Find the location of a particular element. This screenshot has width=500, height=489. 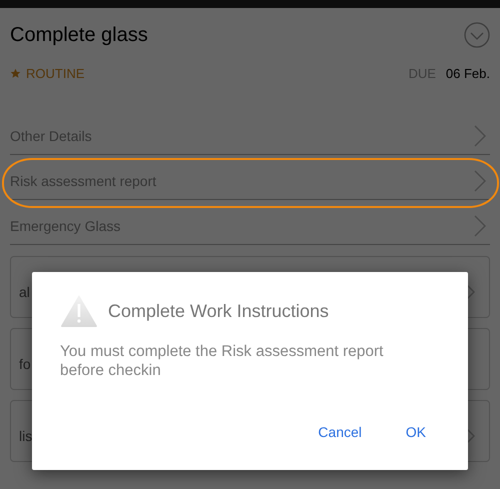

card-text: al is located at coordinates (24, 292).